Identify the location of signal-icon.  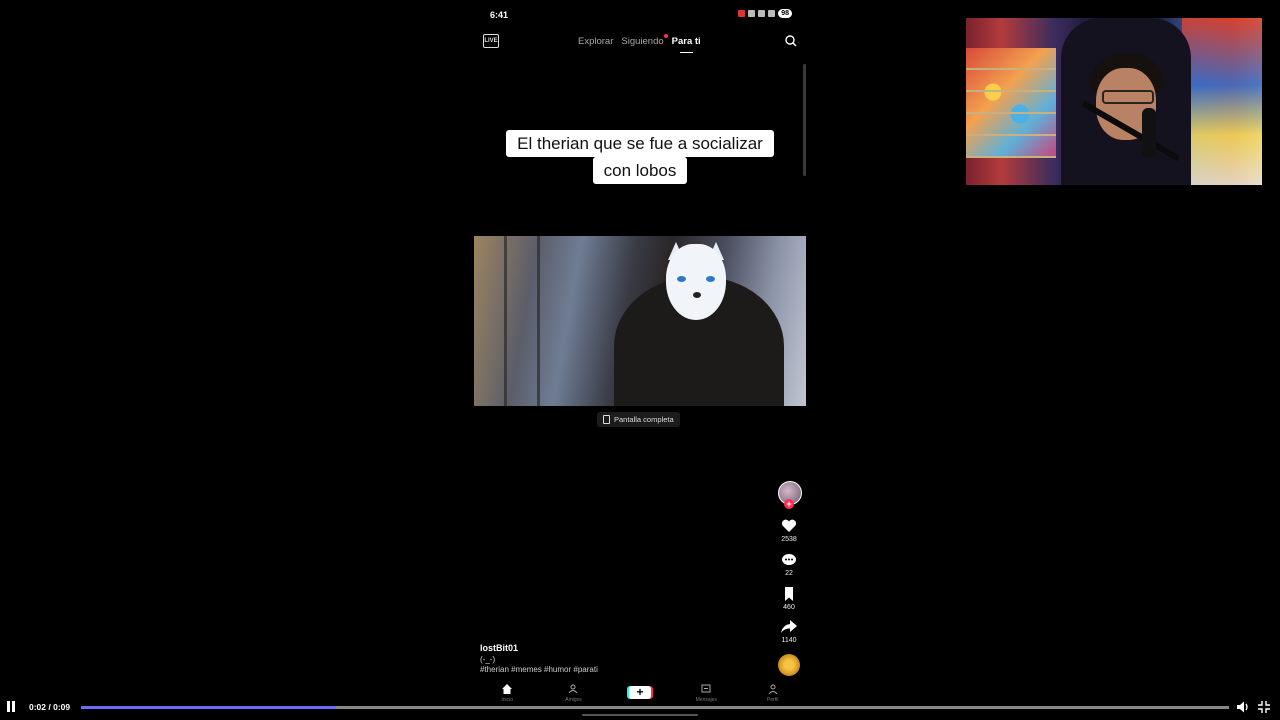
(772, 13).